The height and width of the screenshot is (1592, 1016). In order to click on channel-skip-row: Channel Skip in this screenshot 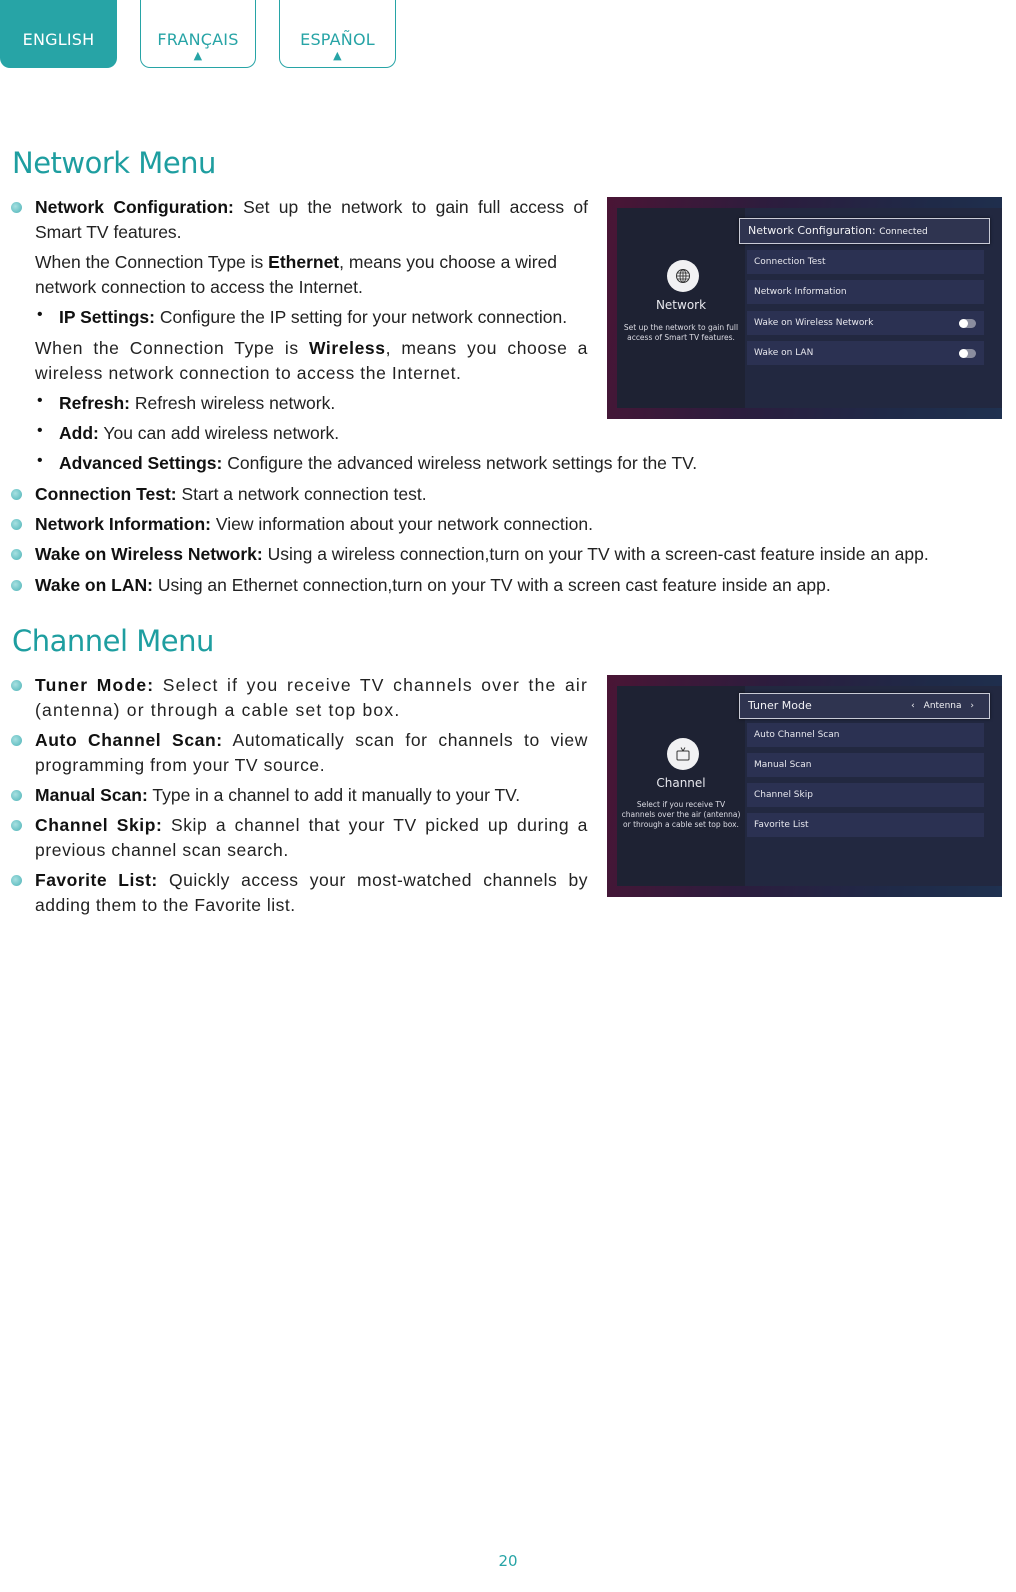, I will do `click(865, 795)`.